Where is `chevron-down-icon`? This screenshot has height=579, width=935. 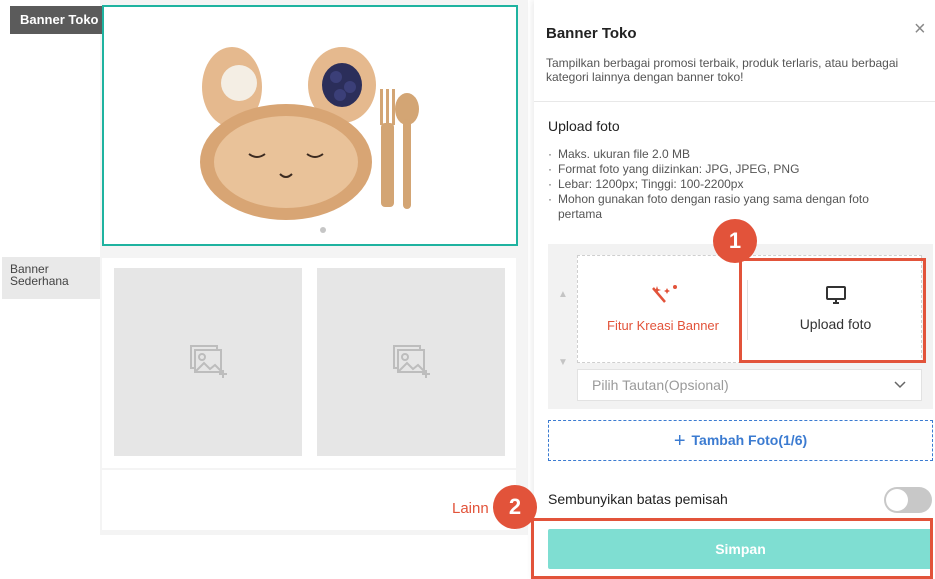 chevron-down-icon is located at coordinates (900, 385).